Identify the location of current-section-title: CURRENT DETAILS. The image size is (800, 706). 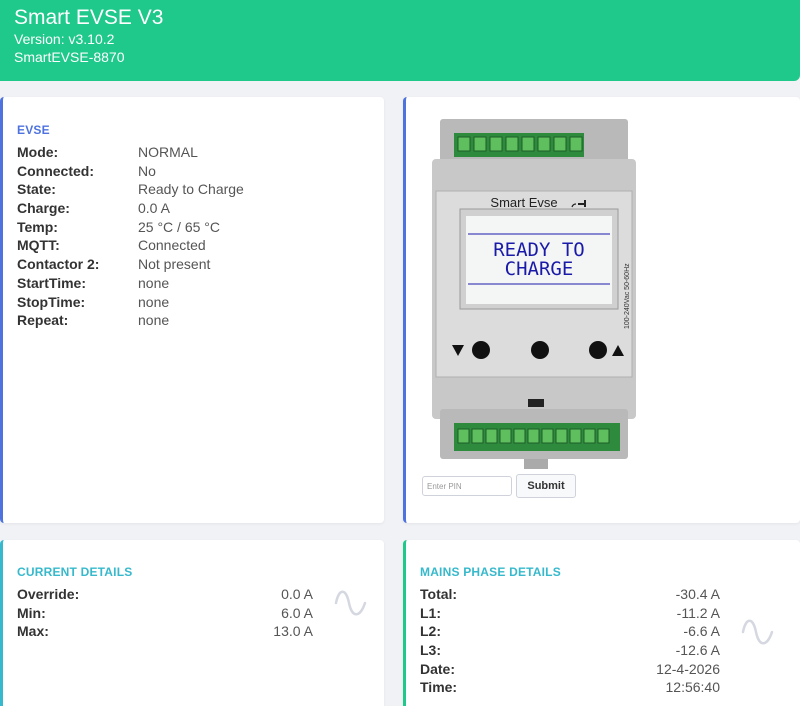
(75, 572).